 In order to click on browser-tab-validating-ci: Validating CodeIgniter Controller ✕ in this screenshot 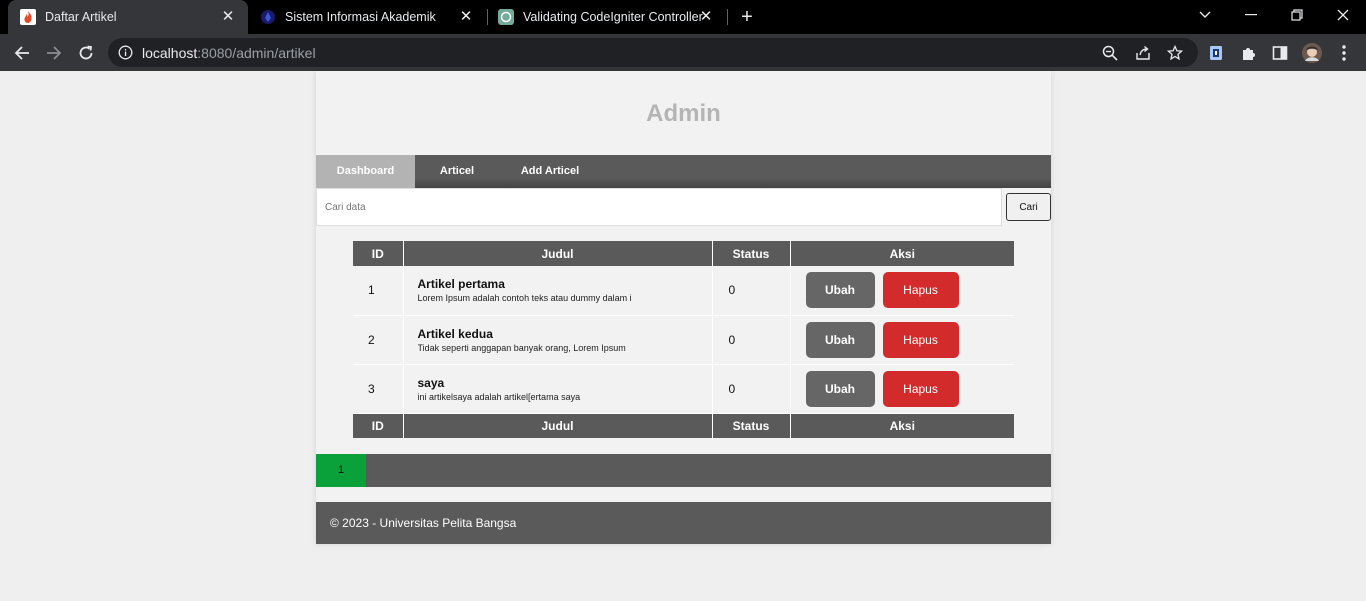, I will do `click(607, 17)`.